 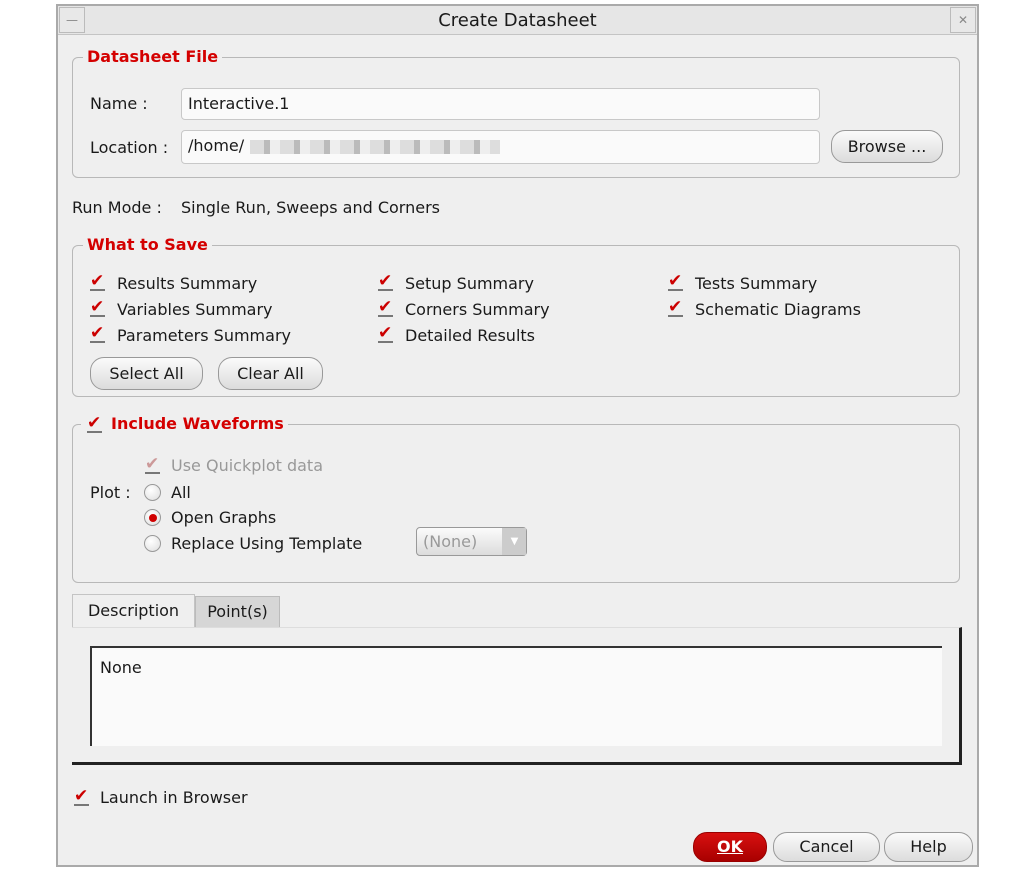 I want to click on location-input: /home/, so click(x=500, y=147).